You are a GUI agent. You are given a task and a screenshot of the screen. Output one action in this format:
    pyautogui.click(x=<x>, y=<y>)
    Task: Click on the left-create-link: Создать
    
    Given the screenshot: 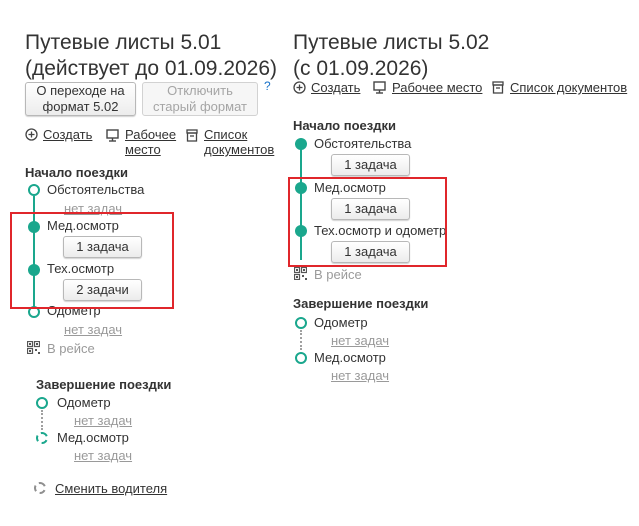 What is the action you would take?
    pyautogui.click(x=67, y=134)
    